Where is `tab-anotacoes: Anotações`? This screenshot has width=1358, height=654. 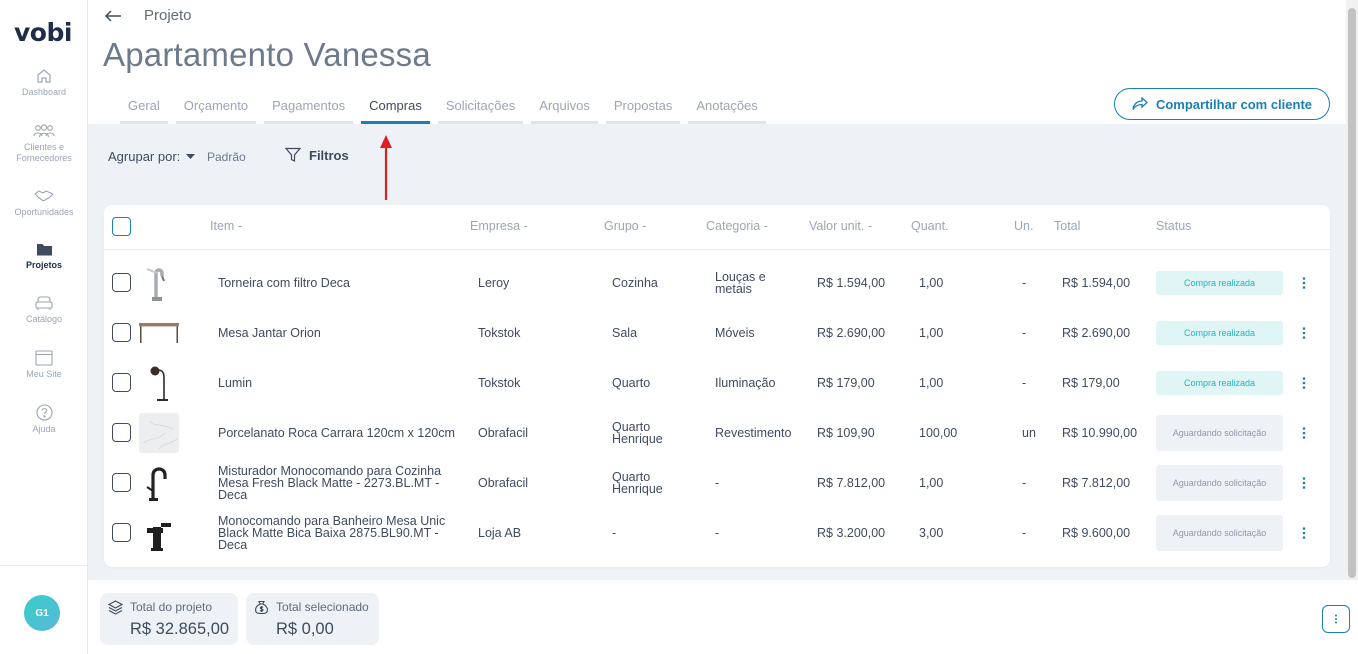
tab-anotacoes: Anotações is located at coordinates (727, 111).